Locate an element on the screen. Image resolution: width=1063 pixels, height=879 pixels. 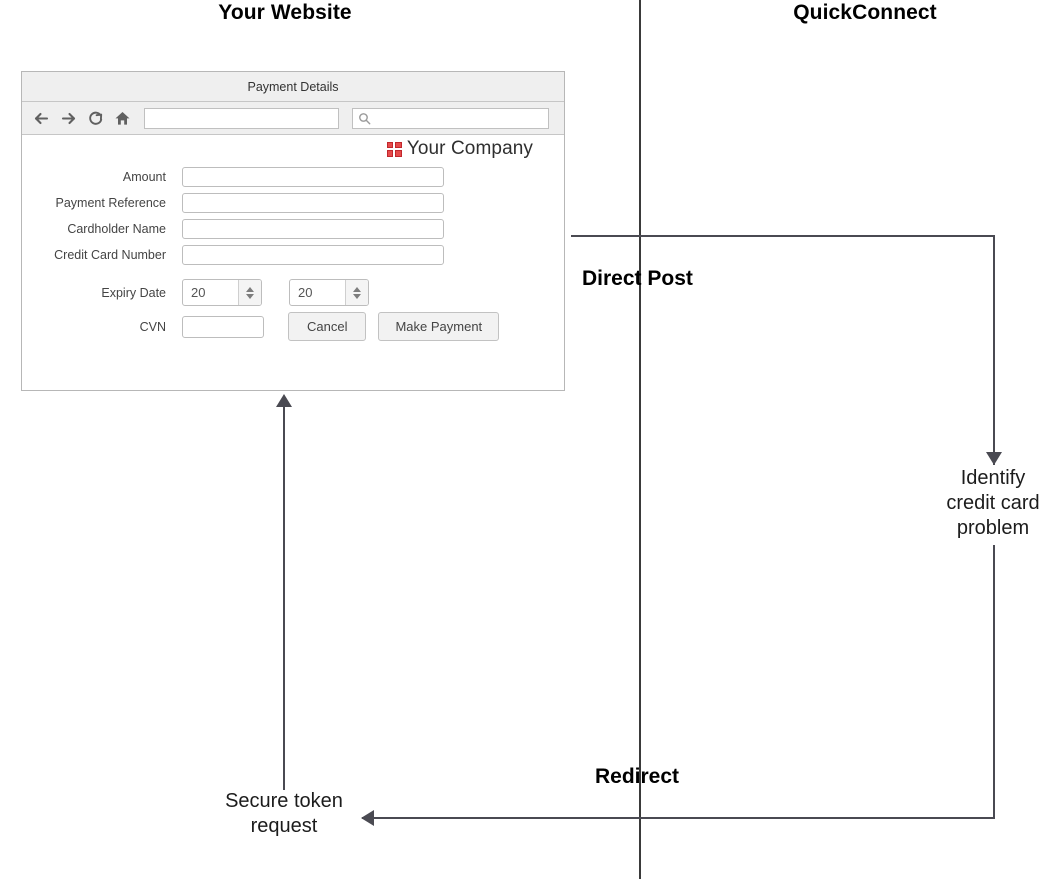
amount-input is located at coordinates (313, 177).